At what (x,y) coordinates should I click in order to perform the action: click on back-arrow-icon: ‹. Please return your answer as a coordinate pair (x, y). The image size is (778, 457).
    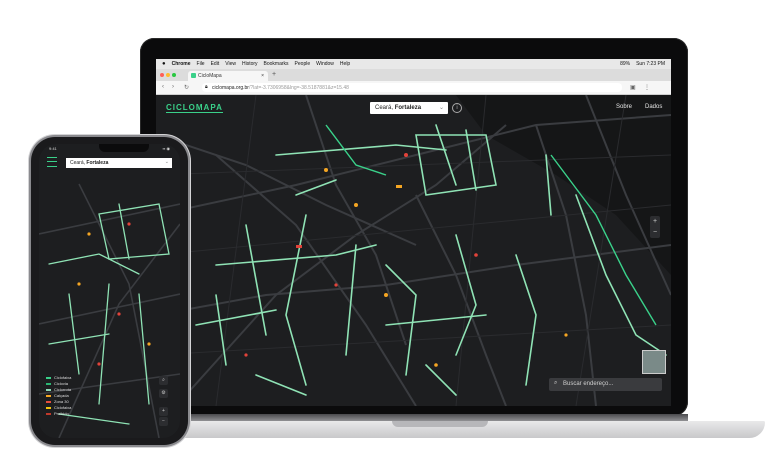
    Looking at the image, I should click on (163, 87).